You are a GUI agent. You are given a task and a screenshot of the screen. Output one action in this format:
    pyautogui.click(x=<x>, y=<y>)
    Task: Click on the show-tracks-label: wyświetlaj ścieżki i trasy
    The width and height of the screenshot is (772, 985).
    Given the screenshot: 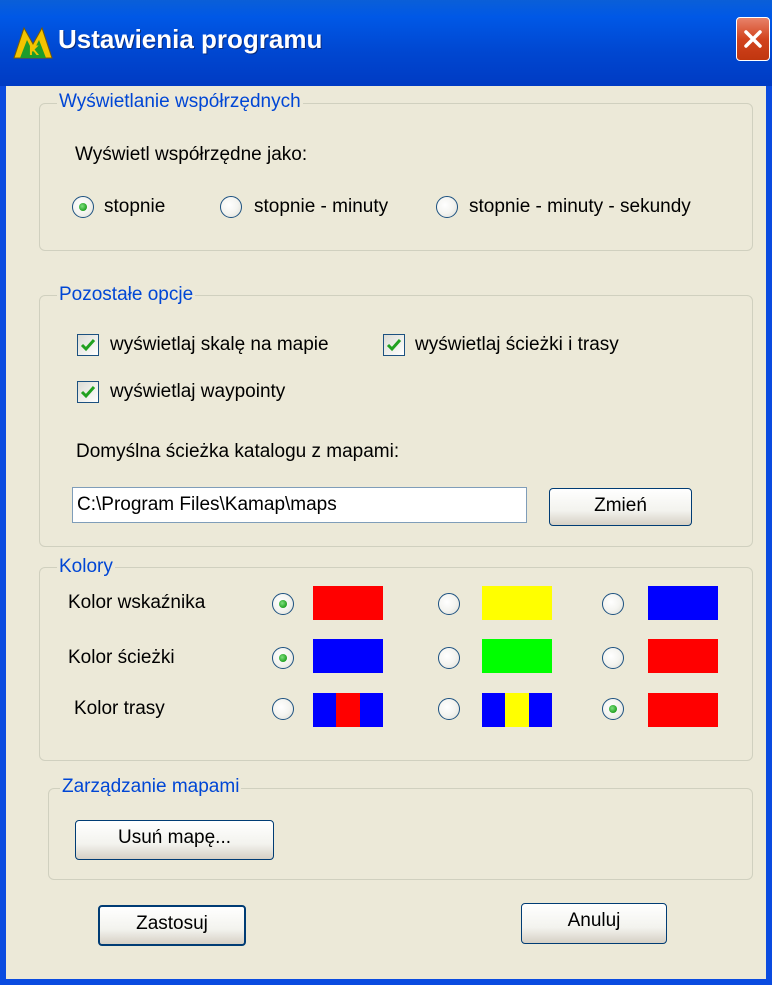 What is the action you would take?
    pyautogui.click(x=517, y=345)
    